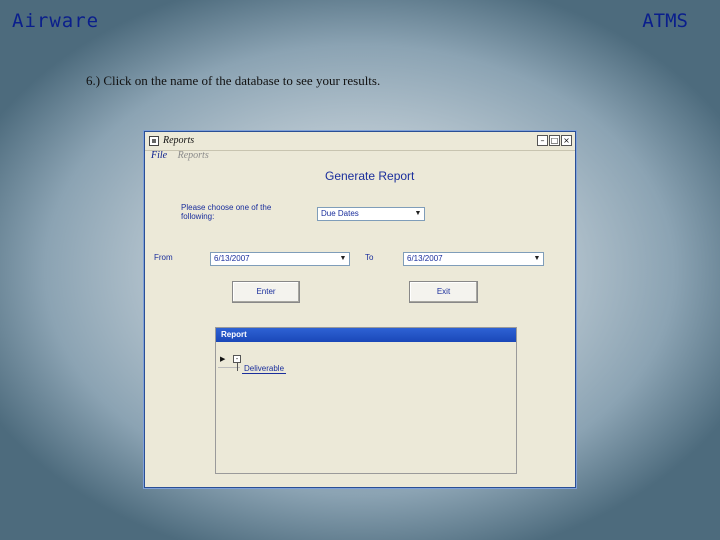 This screenshot has width=720, height=540. What do you see at coordinates (179, 140) in the screenshot?
I see `window-title: Reports` at bounding box center [179, 140].